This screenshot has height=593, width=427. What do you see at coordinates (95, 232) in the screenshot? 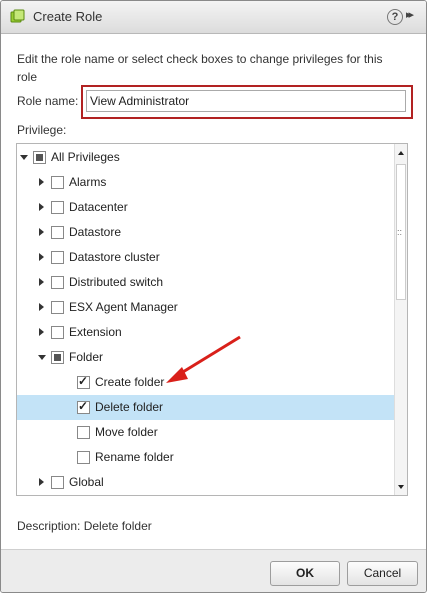
I see `tree-item-label: Datastore` at bounding box center [95, 232].